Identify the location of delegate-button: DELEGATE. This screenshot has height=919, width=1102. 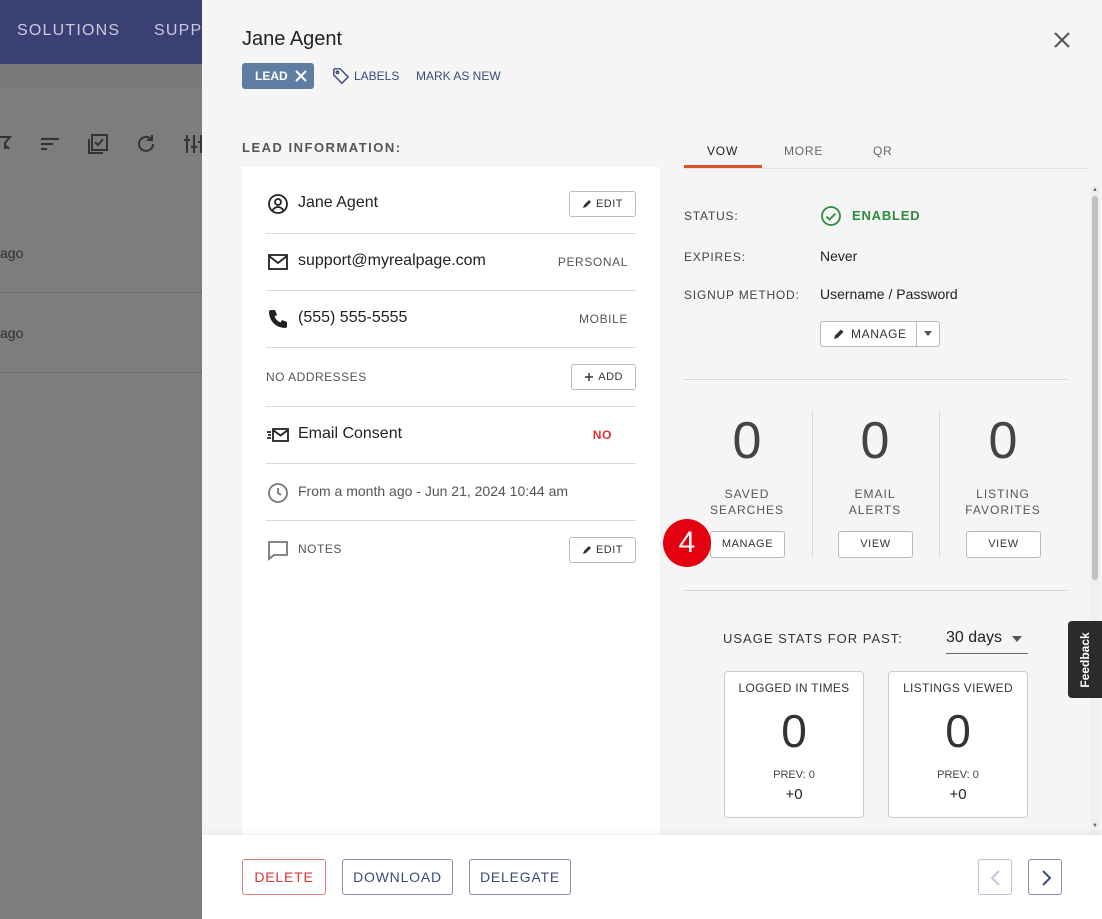
(520, 877).